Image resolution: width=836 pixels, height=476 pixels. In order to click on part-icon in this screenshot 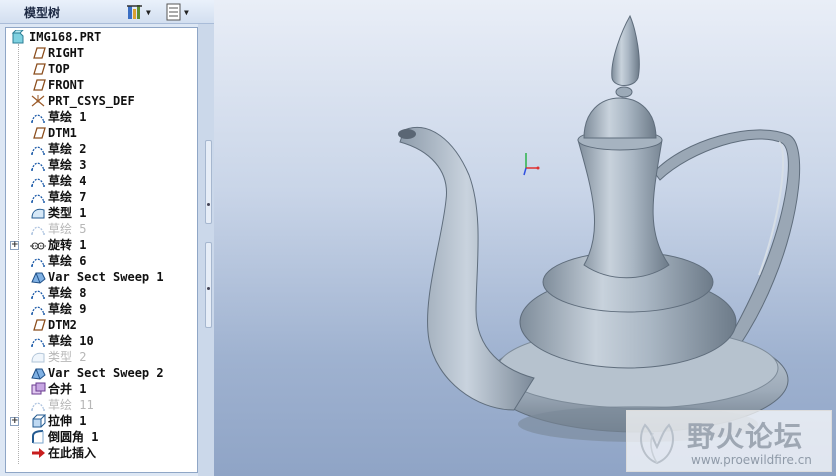, I will do `click(17, 37)`.